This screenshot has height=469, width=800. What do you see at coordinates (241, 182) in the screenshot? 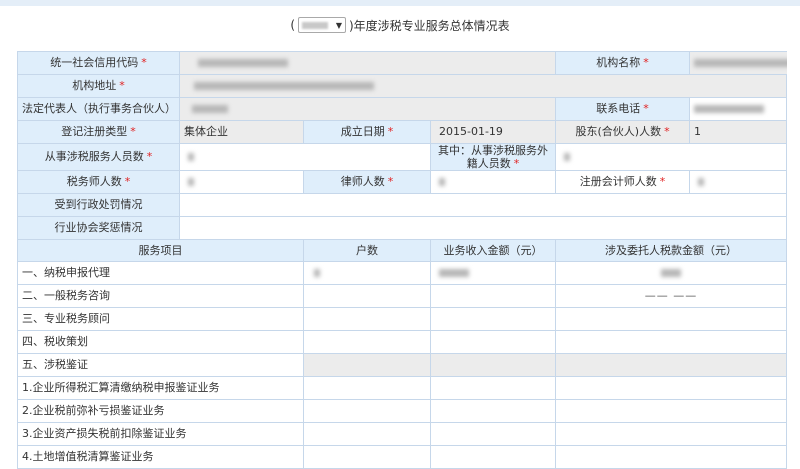
I see `tax-agents-field` at bounding box center [241, 182].